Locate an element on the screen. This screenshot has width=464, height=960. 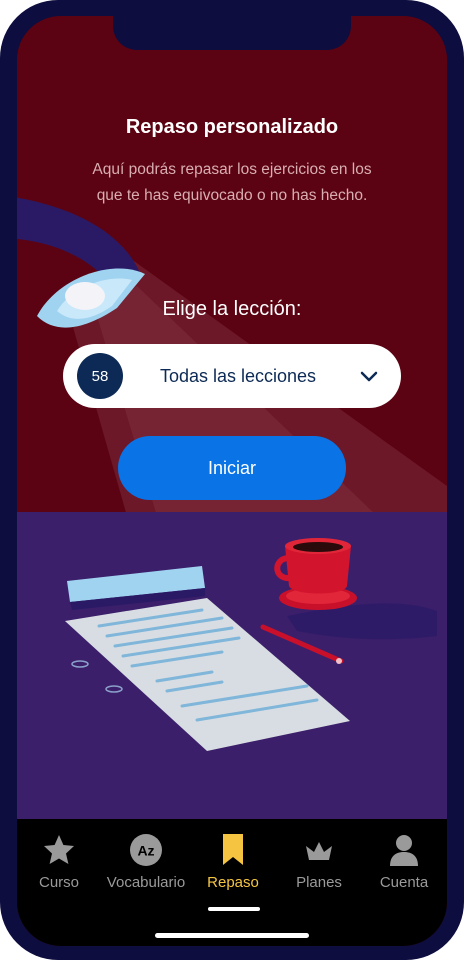
choose-lesson-label: Elige la lección: is located at coordinates (232, 309).